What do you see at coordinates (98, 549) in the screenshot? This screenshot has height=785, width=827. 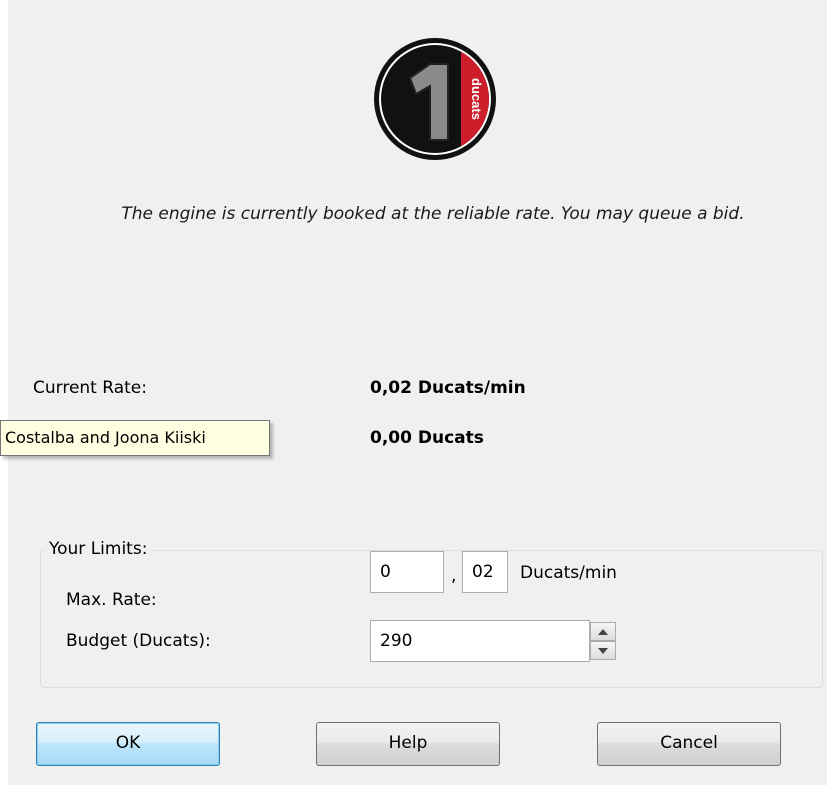 I see `limits-title: Your Limits:` at bounding box center [98, 549].